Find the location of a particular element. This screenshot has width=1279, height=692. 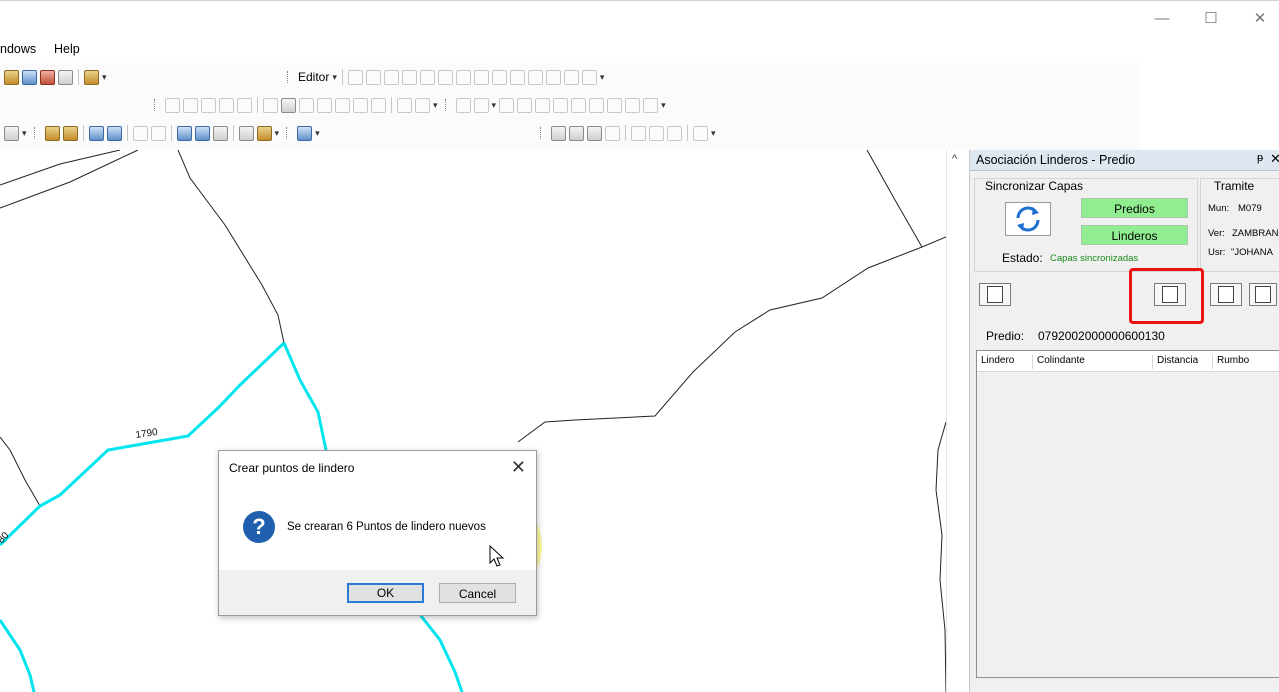

edit-tool-icon is located at coordinates (355, 77).